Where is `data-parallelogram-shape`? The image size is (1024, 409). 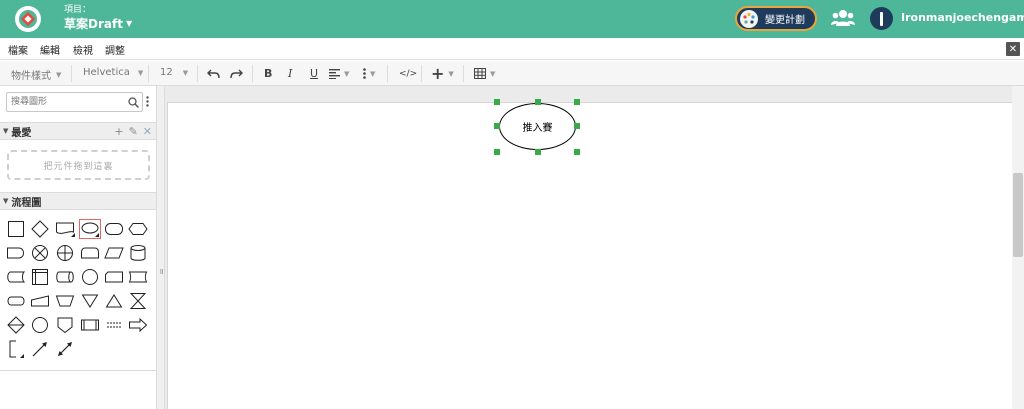 data-parallelogram-shape is located at coordinates (114, 253).